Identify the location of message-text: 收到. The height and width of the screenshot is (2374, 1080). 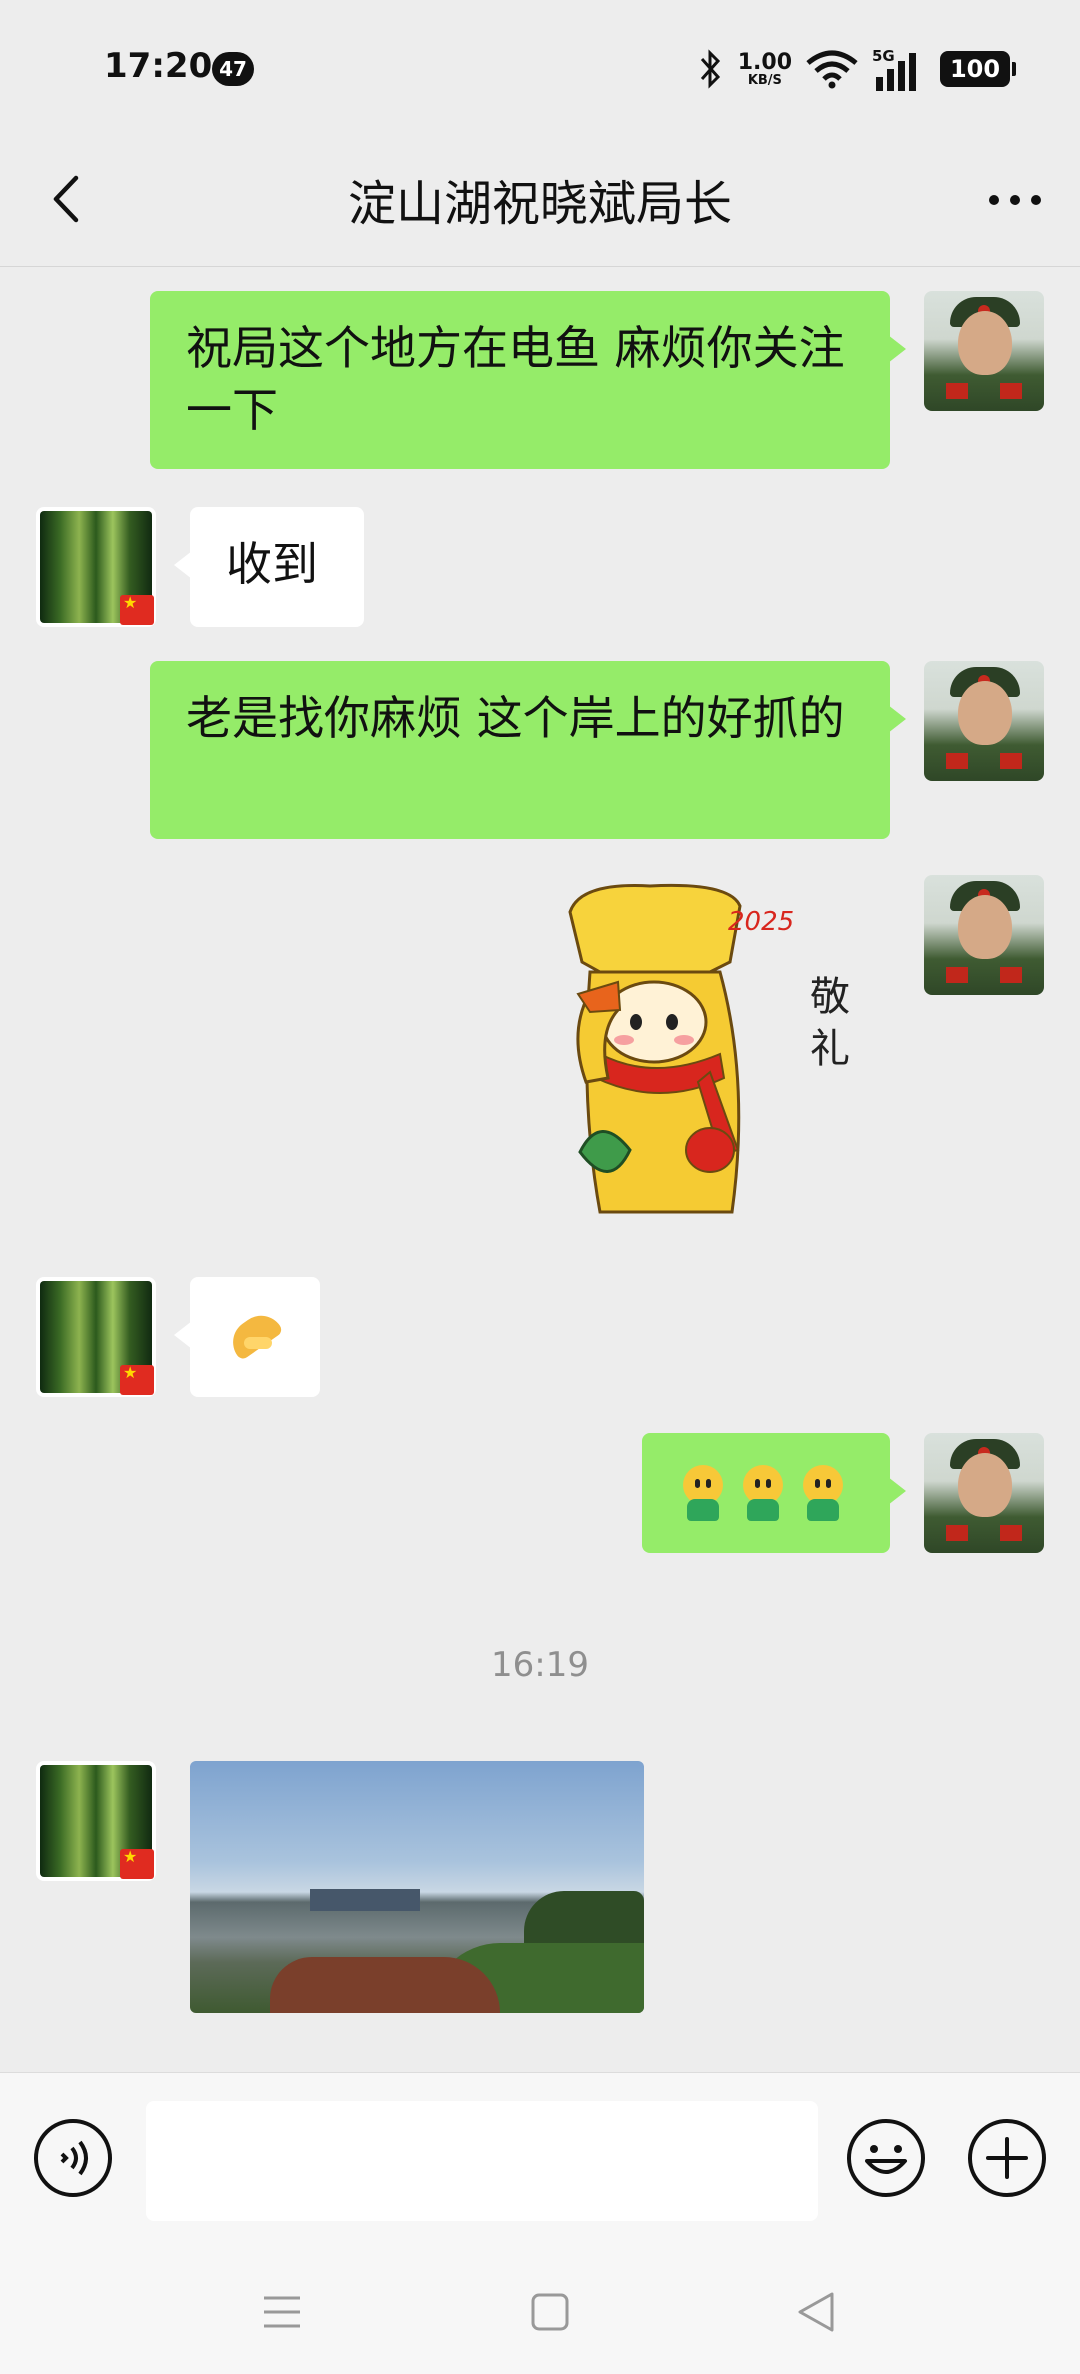
(272, 564).